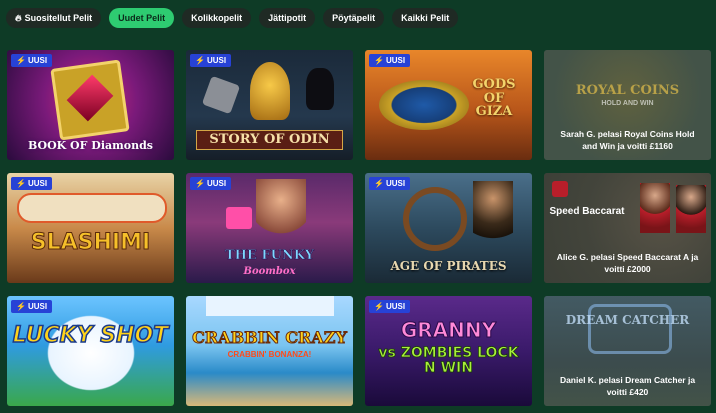  What do you see at coordinates (269, 354) in the screenshot?
I see `game-subtitle: CRABBIN' BONANZA!` at bounding box center [269, 354].